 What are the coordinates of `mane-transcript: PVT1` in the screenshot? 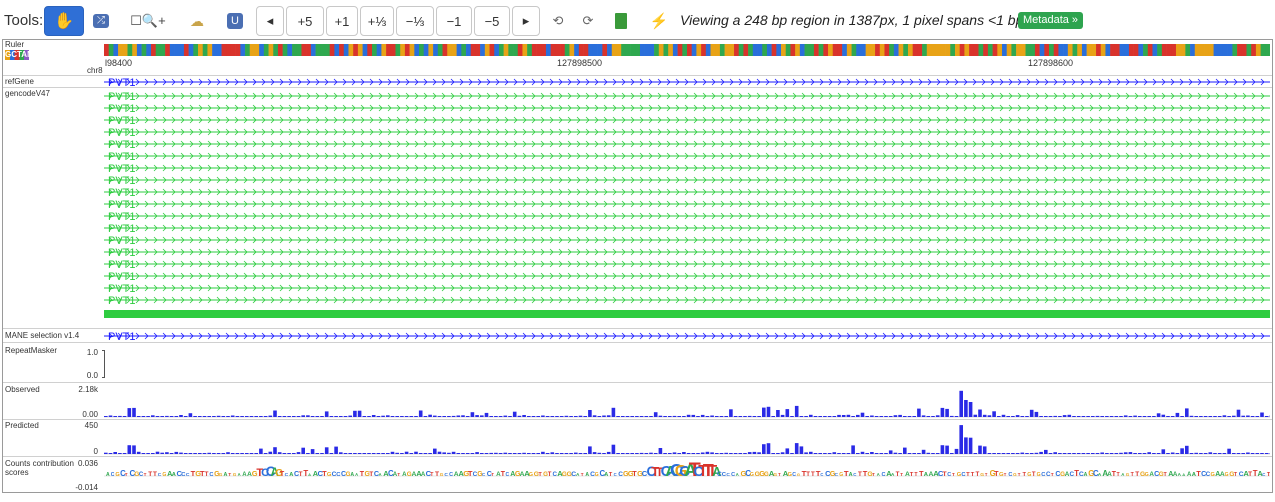 It's located at (687, 336).